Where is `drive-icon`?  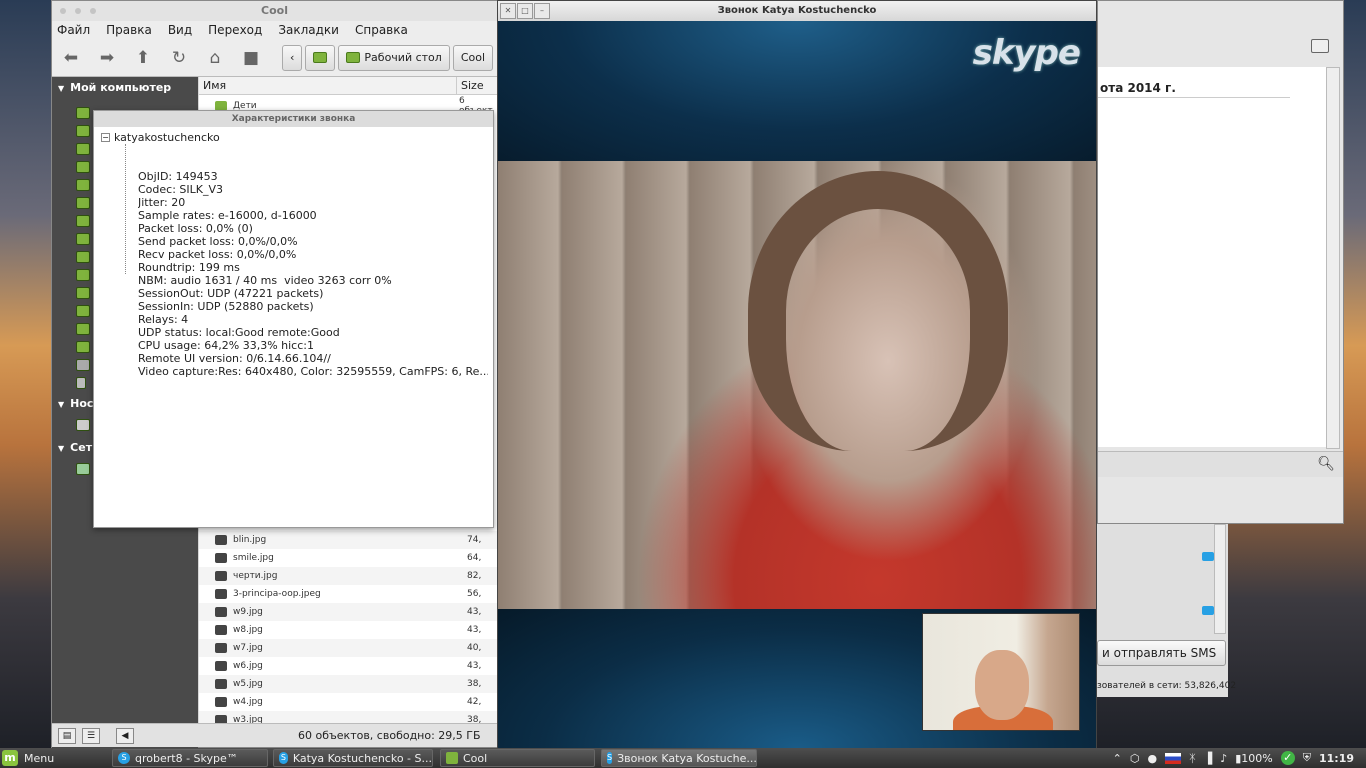 drive-icon is located at coordinates (83, 425).